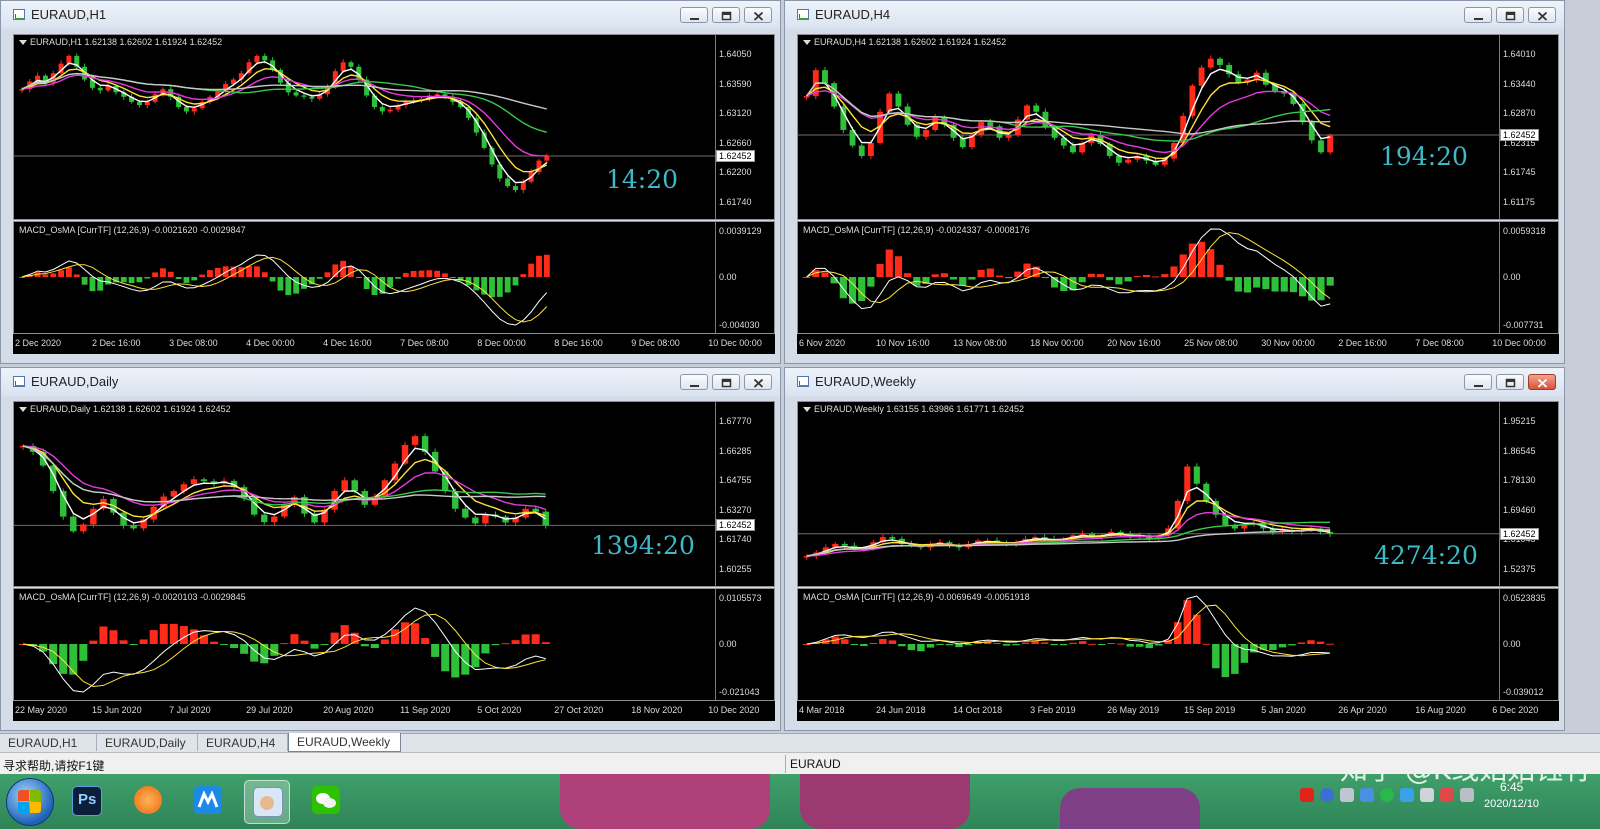 This screenshot has height=829, width=1600. I want to click on price-tick-label: 1.95215, so click(1519, 421).